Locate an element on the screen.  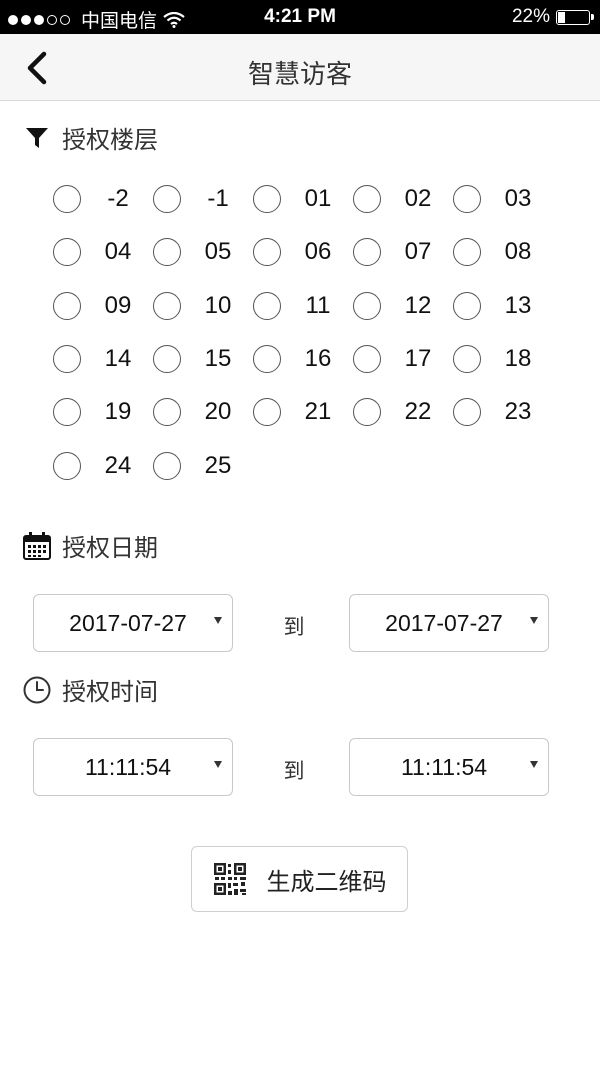
start-time-value: 11:11:54 is located at coordinates (128, 766).